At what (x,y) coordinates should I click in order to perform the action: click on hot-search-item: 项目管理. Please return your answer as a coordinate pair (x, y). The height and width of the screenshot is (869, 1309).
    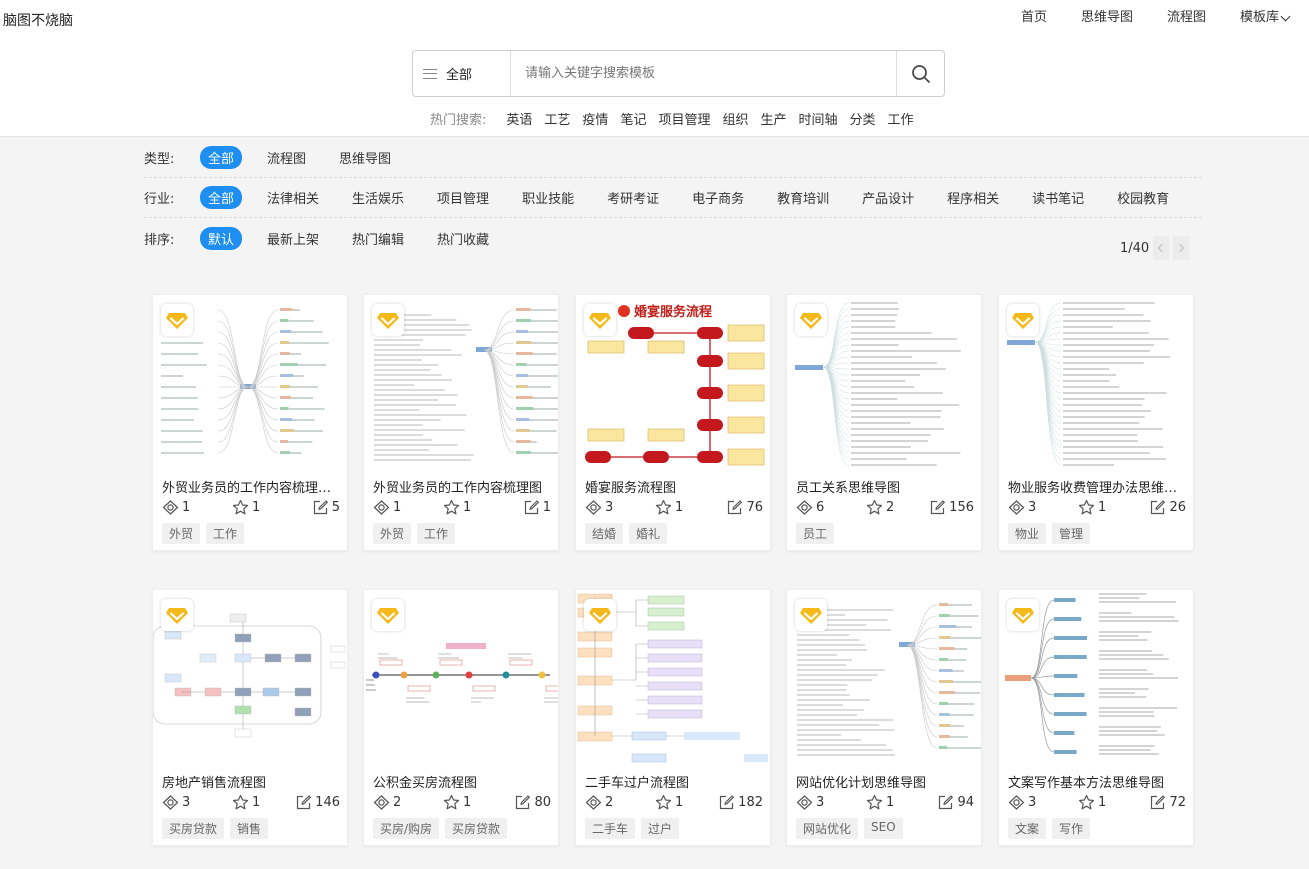
    Looking at the image, I should click on (684, 118).